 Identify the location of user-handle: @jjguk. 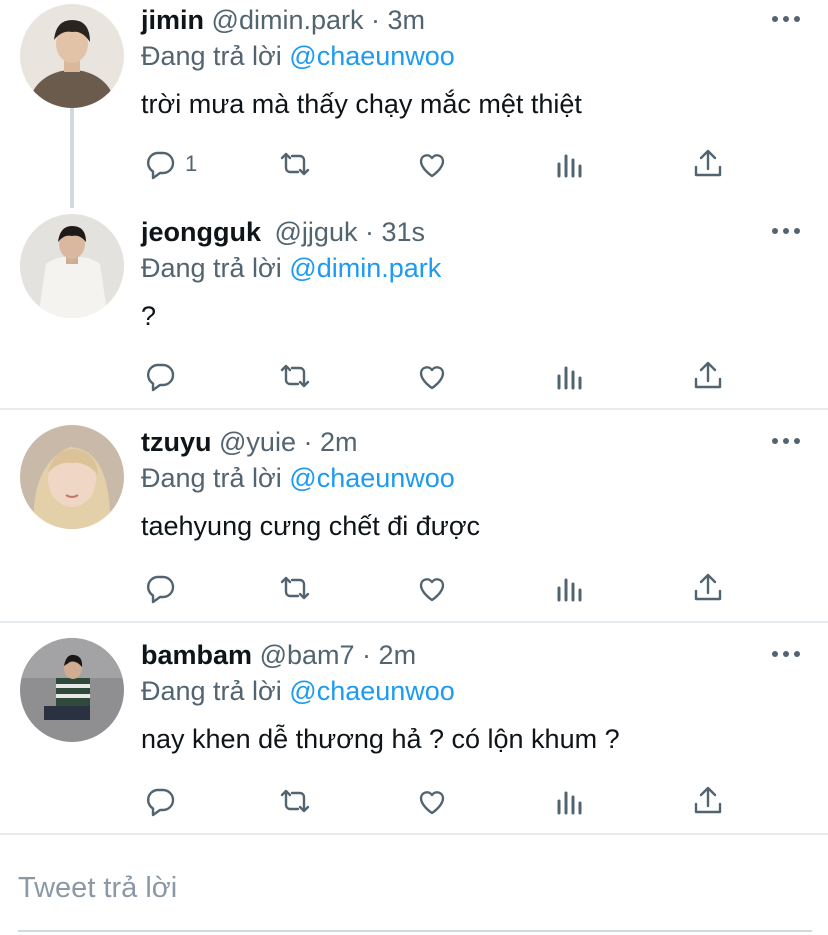
(316, 232).